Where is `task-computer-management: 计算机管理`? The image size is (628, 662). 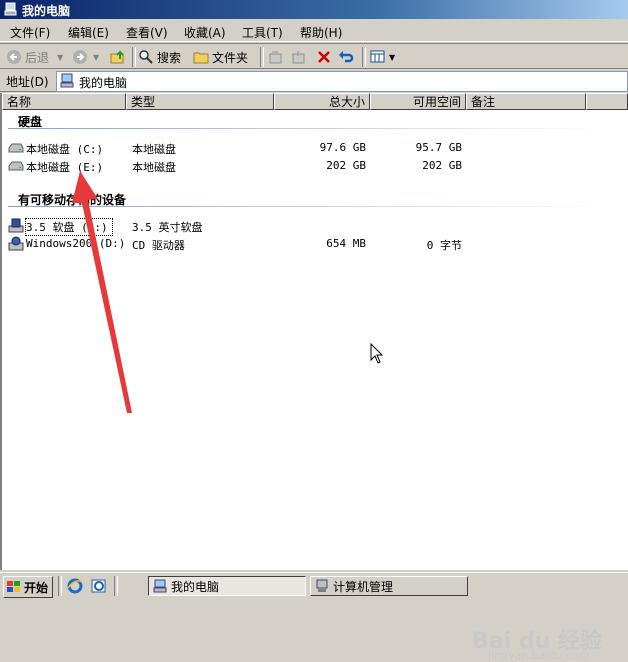
task-computer-management: 计算机管理 is located at coordinates (389, 586).